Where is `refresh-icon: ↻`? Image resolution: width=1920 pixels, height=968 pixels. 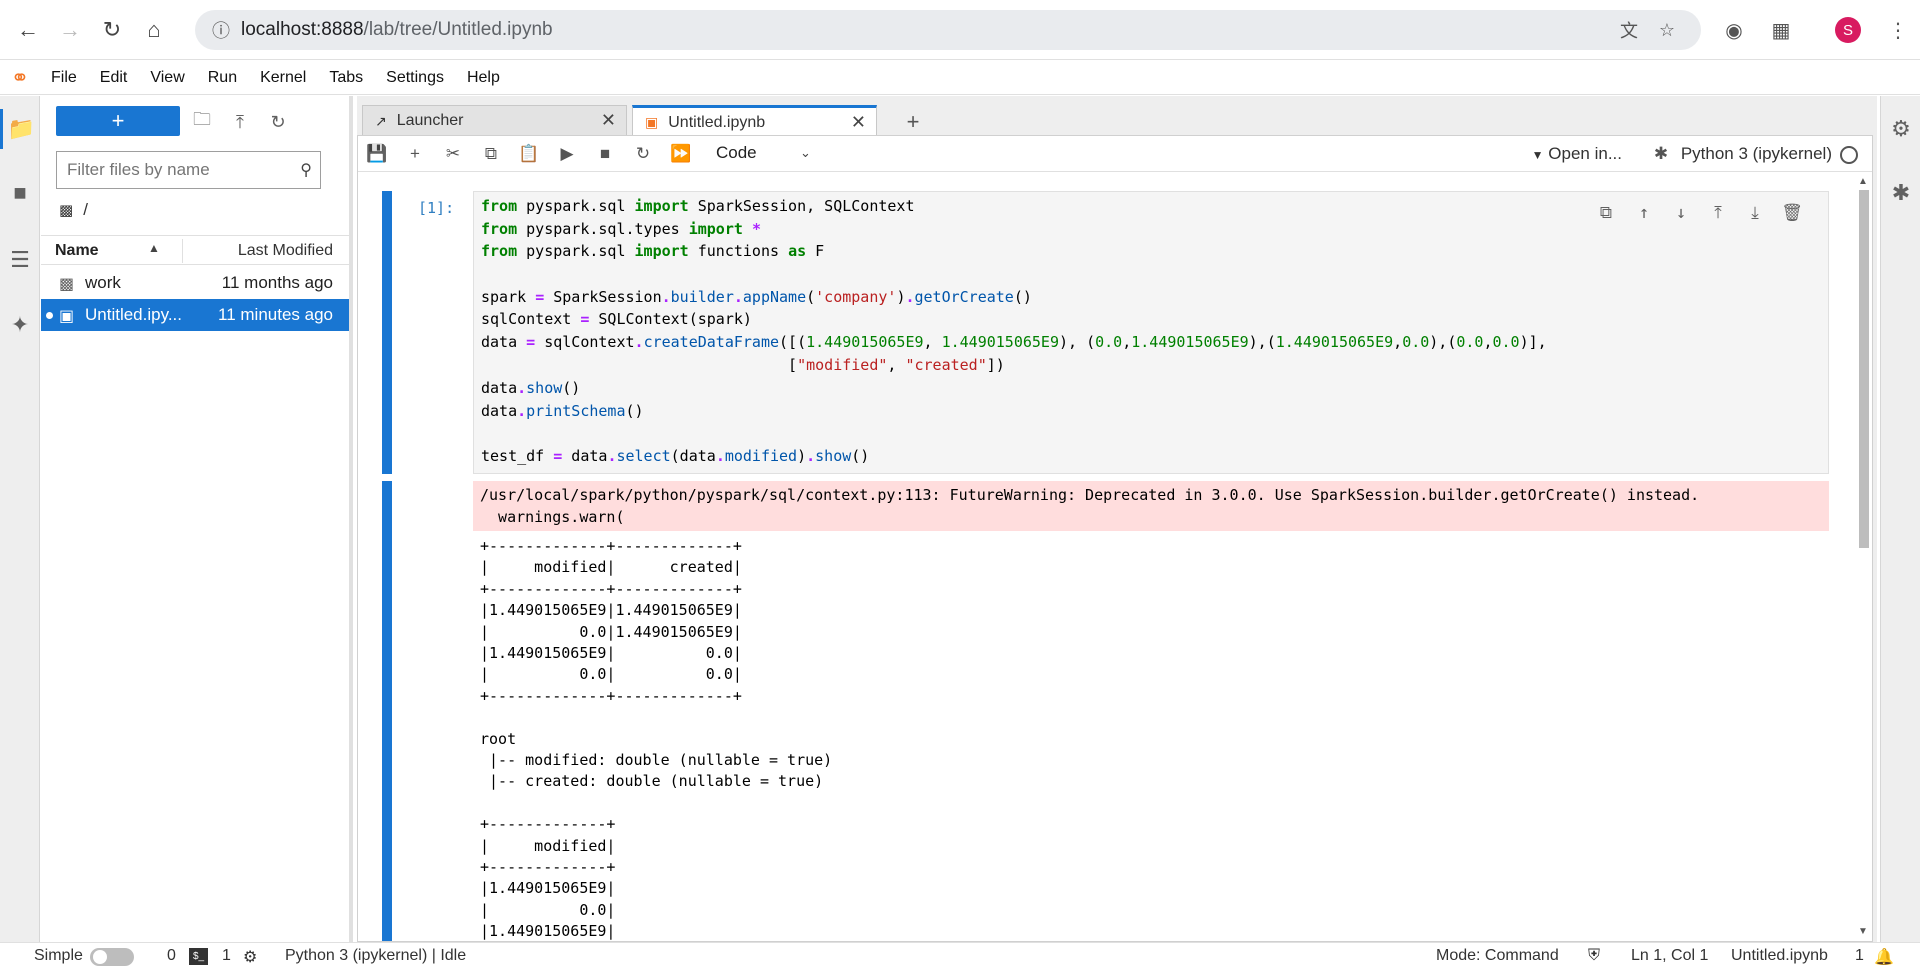
refresh-icon: ↻ is located at coordinates (278, 122).